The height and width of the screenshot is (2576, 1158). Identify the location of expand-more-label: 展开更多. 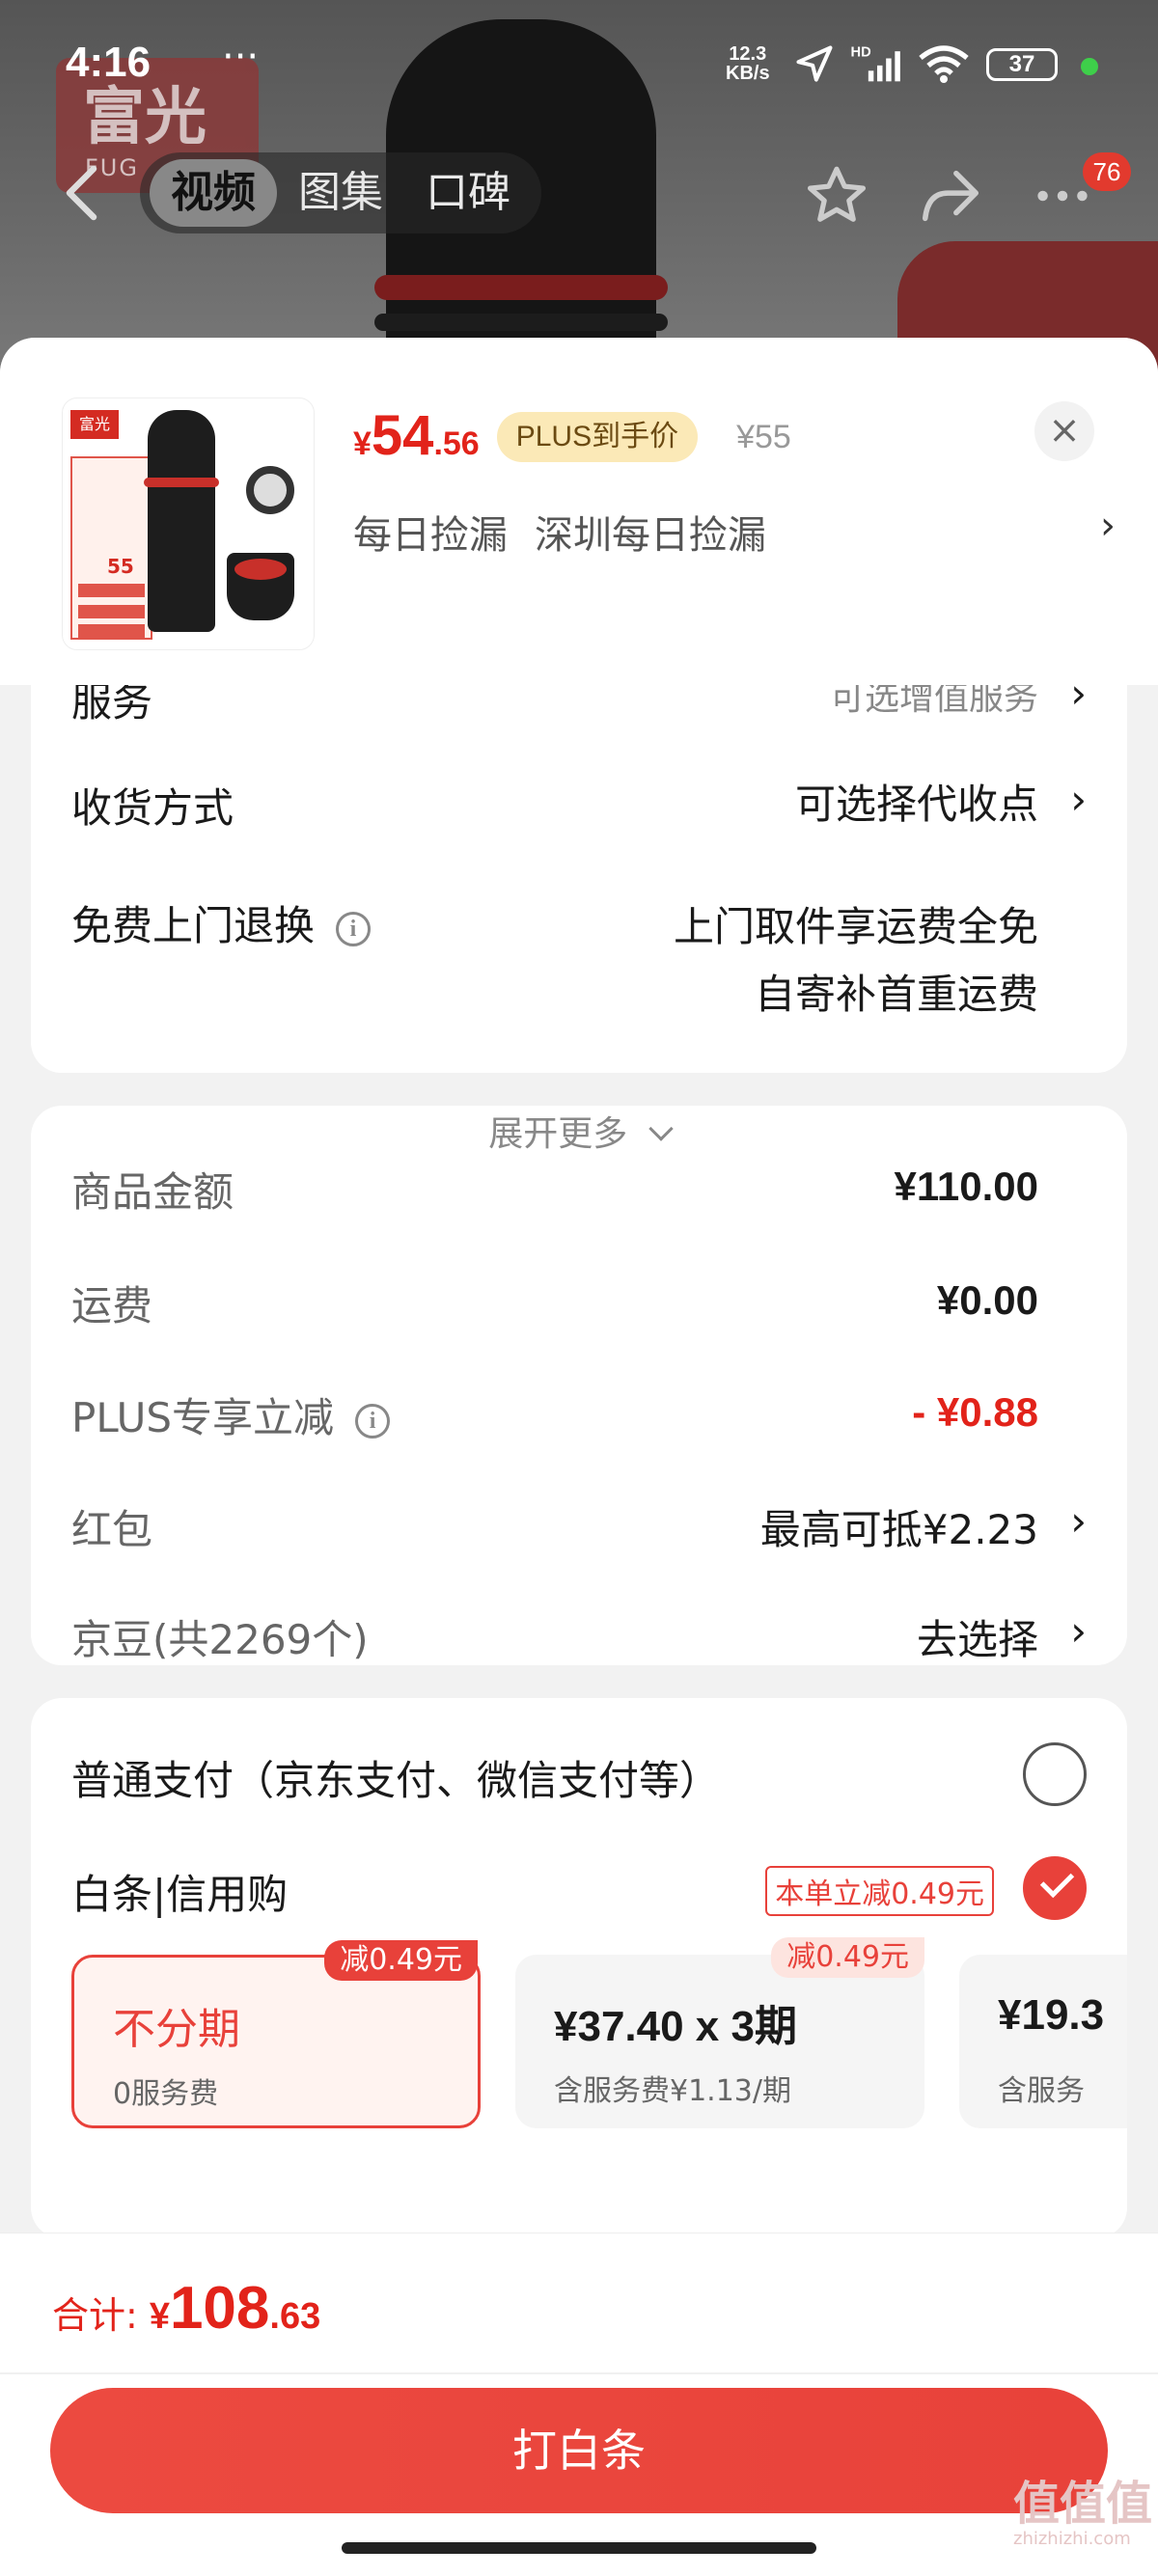
(558, 1134).